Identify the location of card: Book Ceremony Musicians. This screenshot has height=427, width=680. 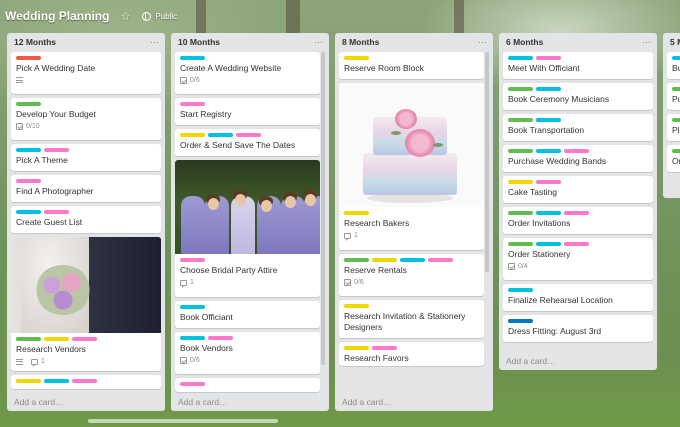
(578, 96).